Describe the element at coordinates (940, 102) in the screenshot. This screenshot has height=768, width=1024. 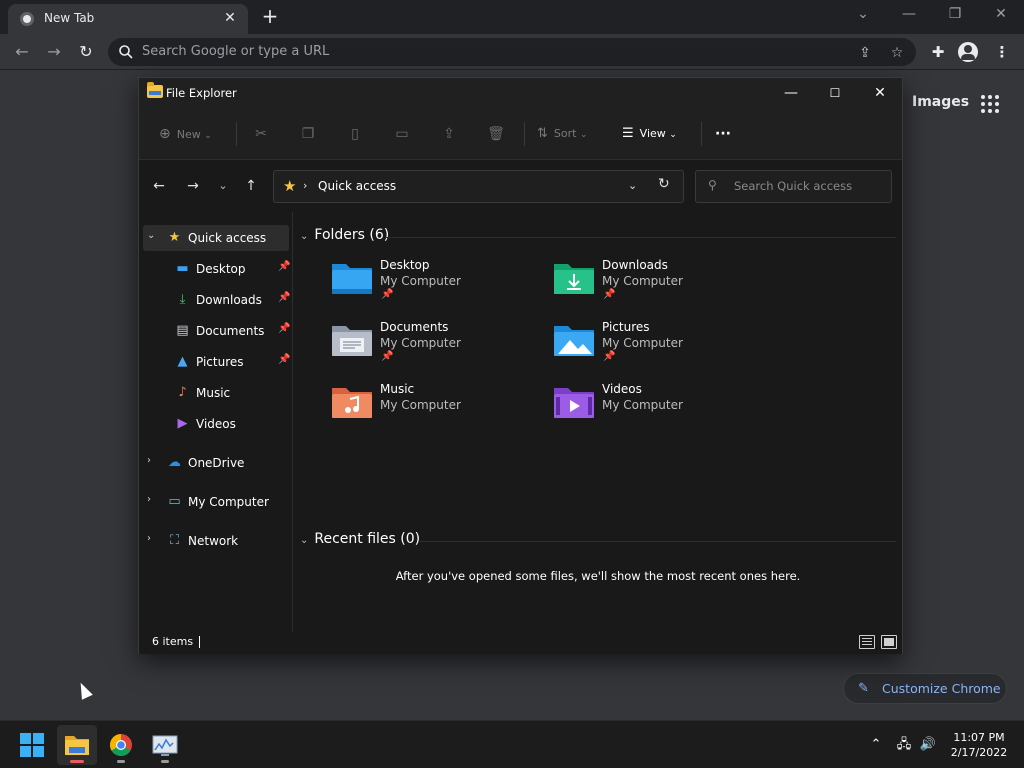
I see `images-link: Images` at that location.